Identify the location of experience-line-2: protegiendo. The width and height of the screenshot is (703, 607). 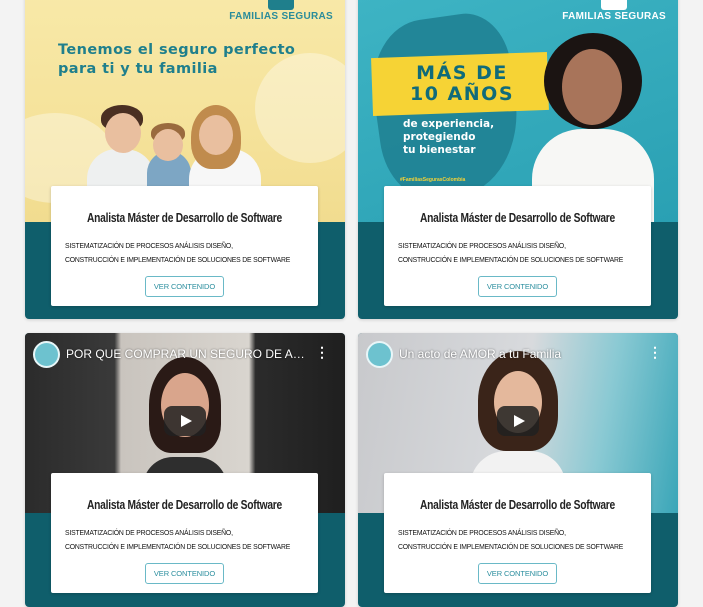
(439, 137).